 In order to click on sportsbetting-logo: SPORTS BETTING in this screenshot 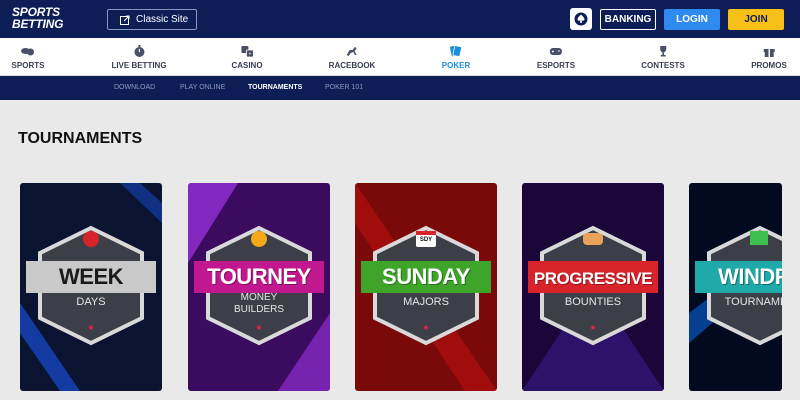, I will do `click(37, 18)`.